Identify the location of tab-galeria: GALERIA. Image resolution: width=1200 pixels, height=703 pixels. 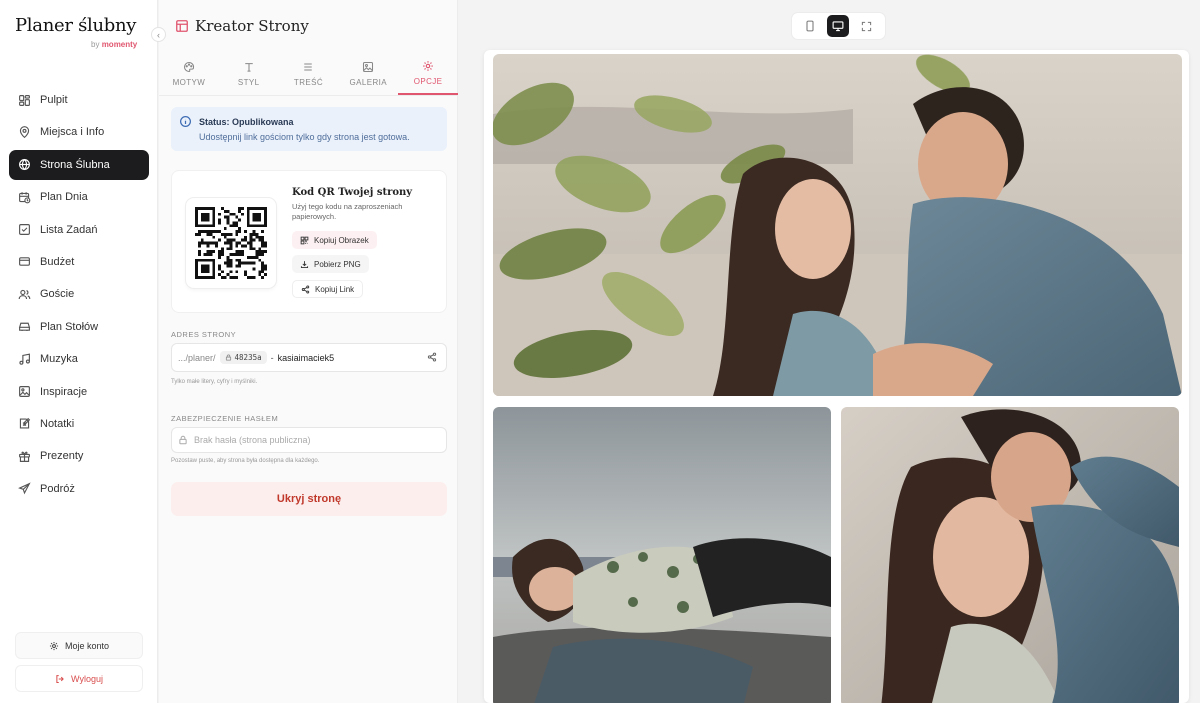
(368, 73).